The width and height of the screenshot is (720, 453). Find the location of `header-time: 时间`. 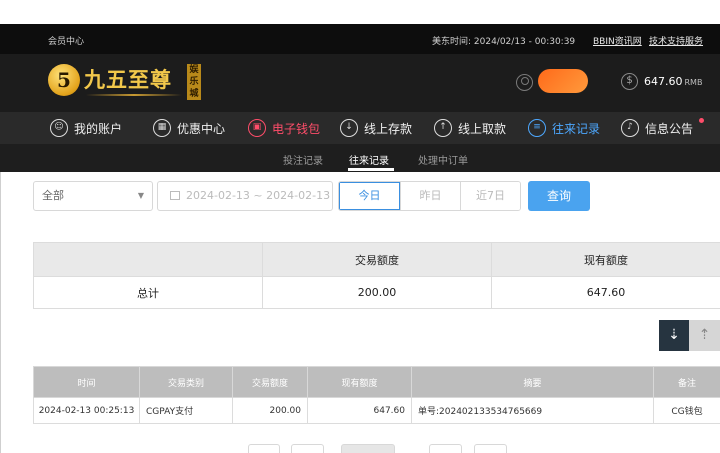

header-time: 时间 is located at coordinates (86, 382).